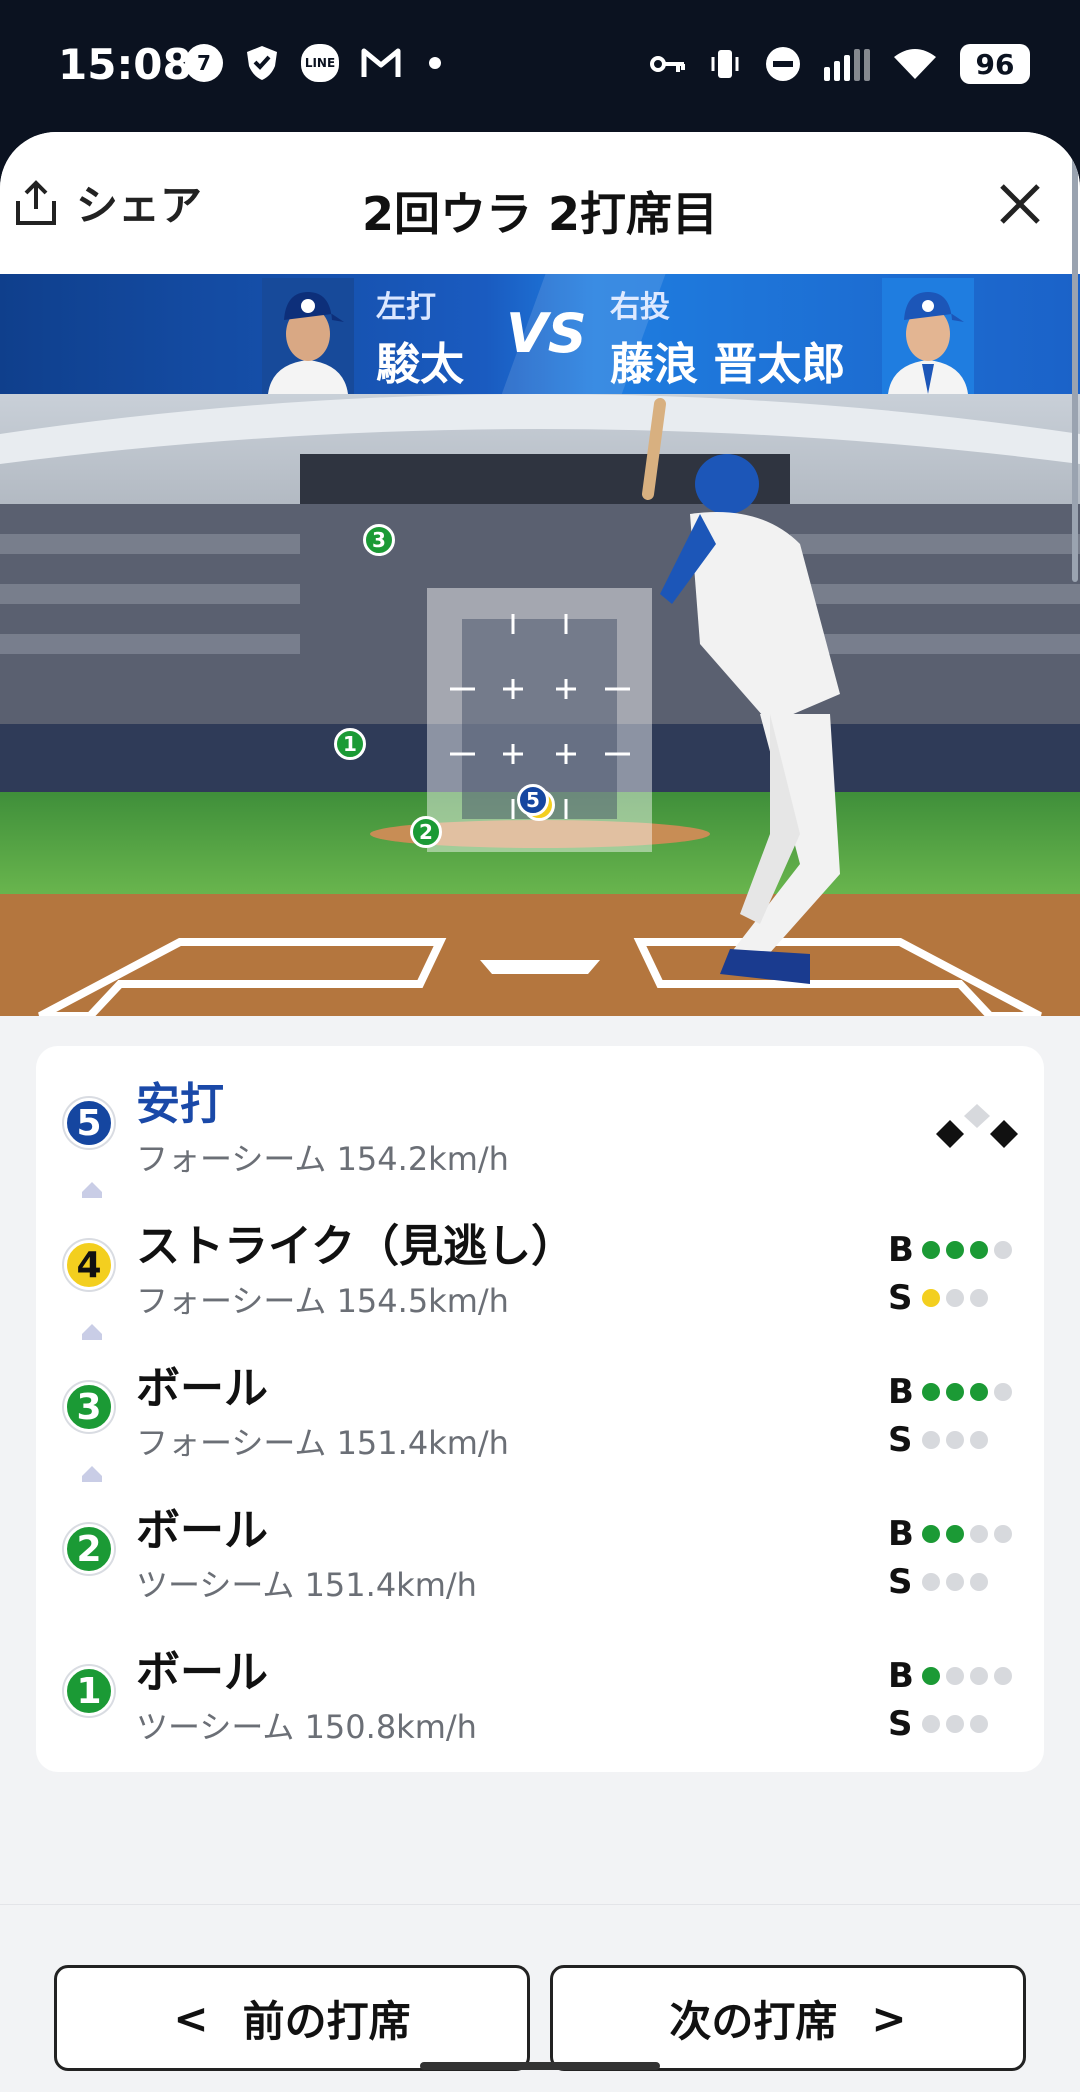 Image resolution: width=1080 pixels, height=2092 pixels. Describe the element at coordinates (426, 832) in the screenshot. I see `pitch-mark-2: 2` at that location.